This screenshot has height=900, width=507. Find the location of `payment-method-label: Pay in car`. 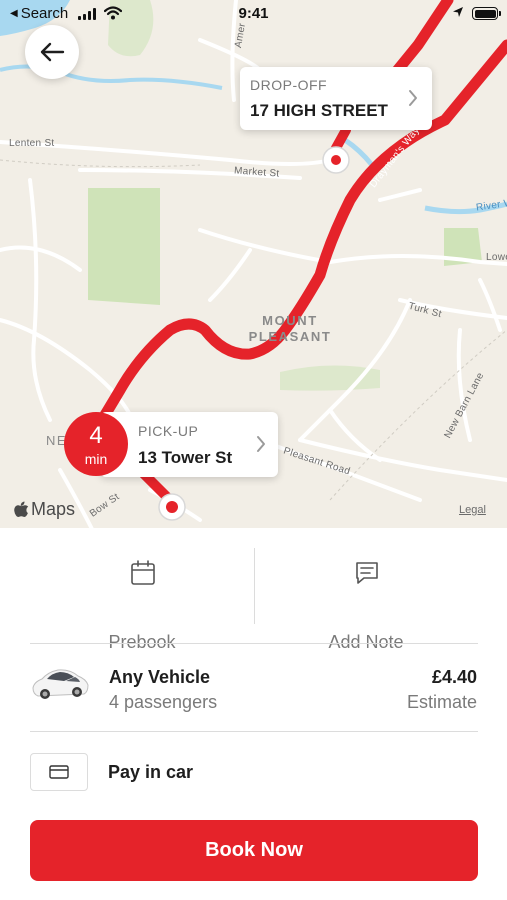

payment-method-label: Pay in car is located at coordinates (151, 772).